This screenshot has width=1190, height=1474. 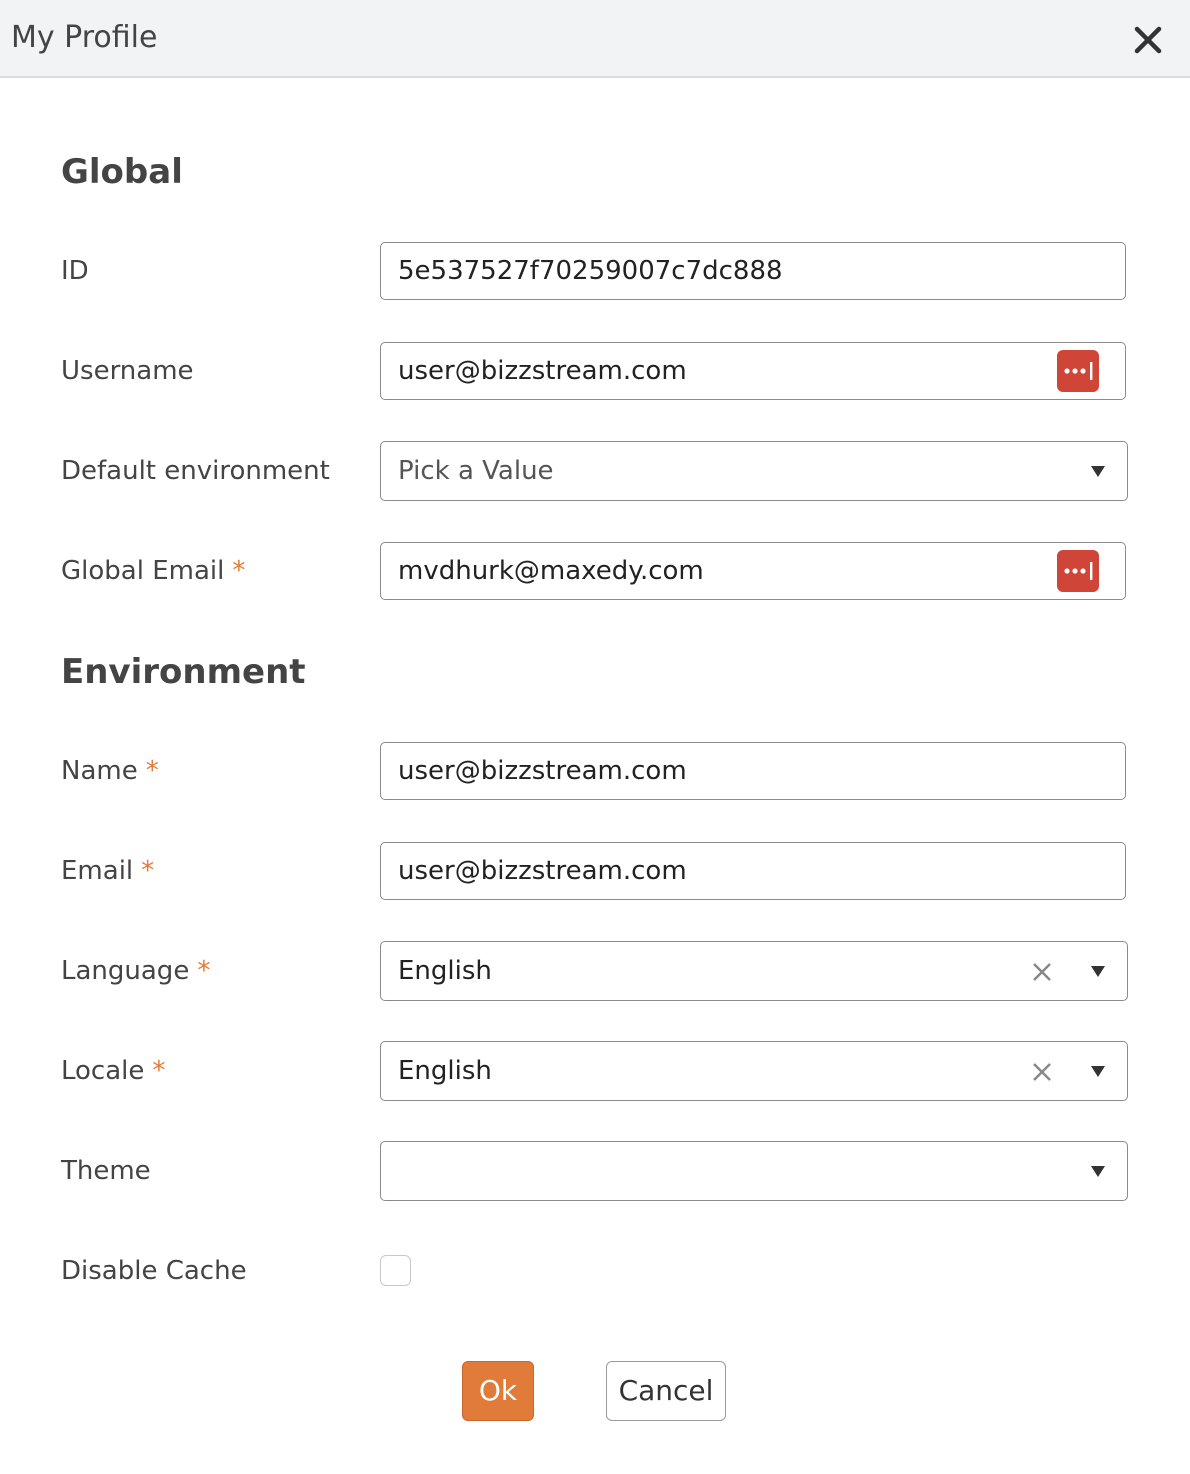 I want to click on email-value: user@bizzstream.com, so click(x=542, y=871).